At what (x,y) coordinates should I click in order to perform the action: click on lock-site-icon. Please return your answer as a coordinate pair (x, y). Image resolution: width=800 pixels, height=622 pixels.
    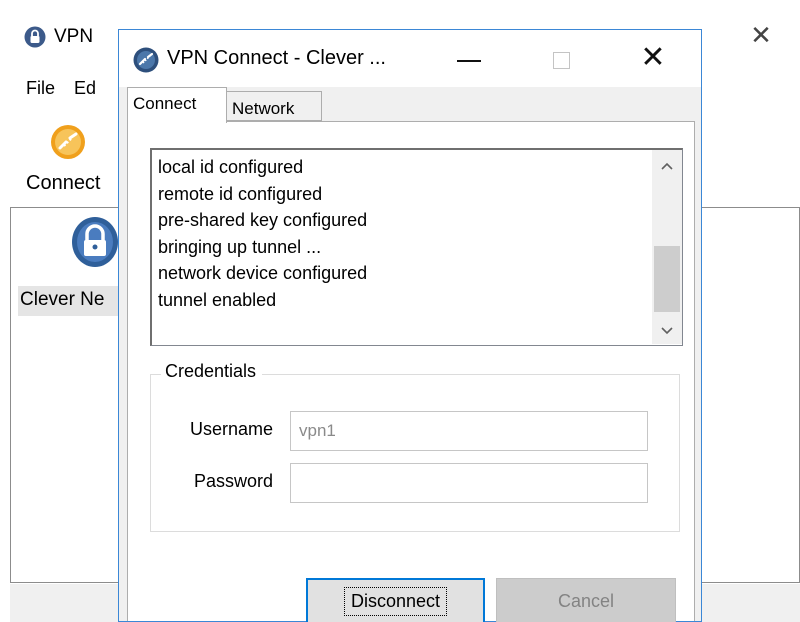
    Looking at the image, I should click on (95, 242).